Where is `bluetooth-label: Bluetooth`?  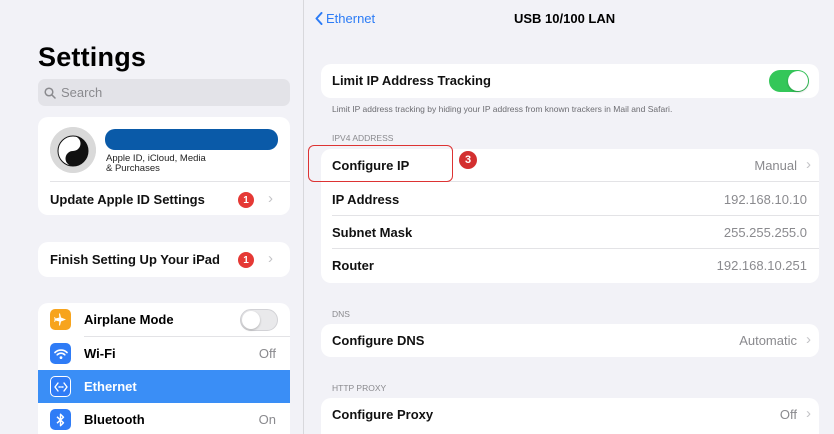 bluetooth-label: Bluetooth is located at coordinates (114, 419).